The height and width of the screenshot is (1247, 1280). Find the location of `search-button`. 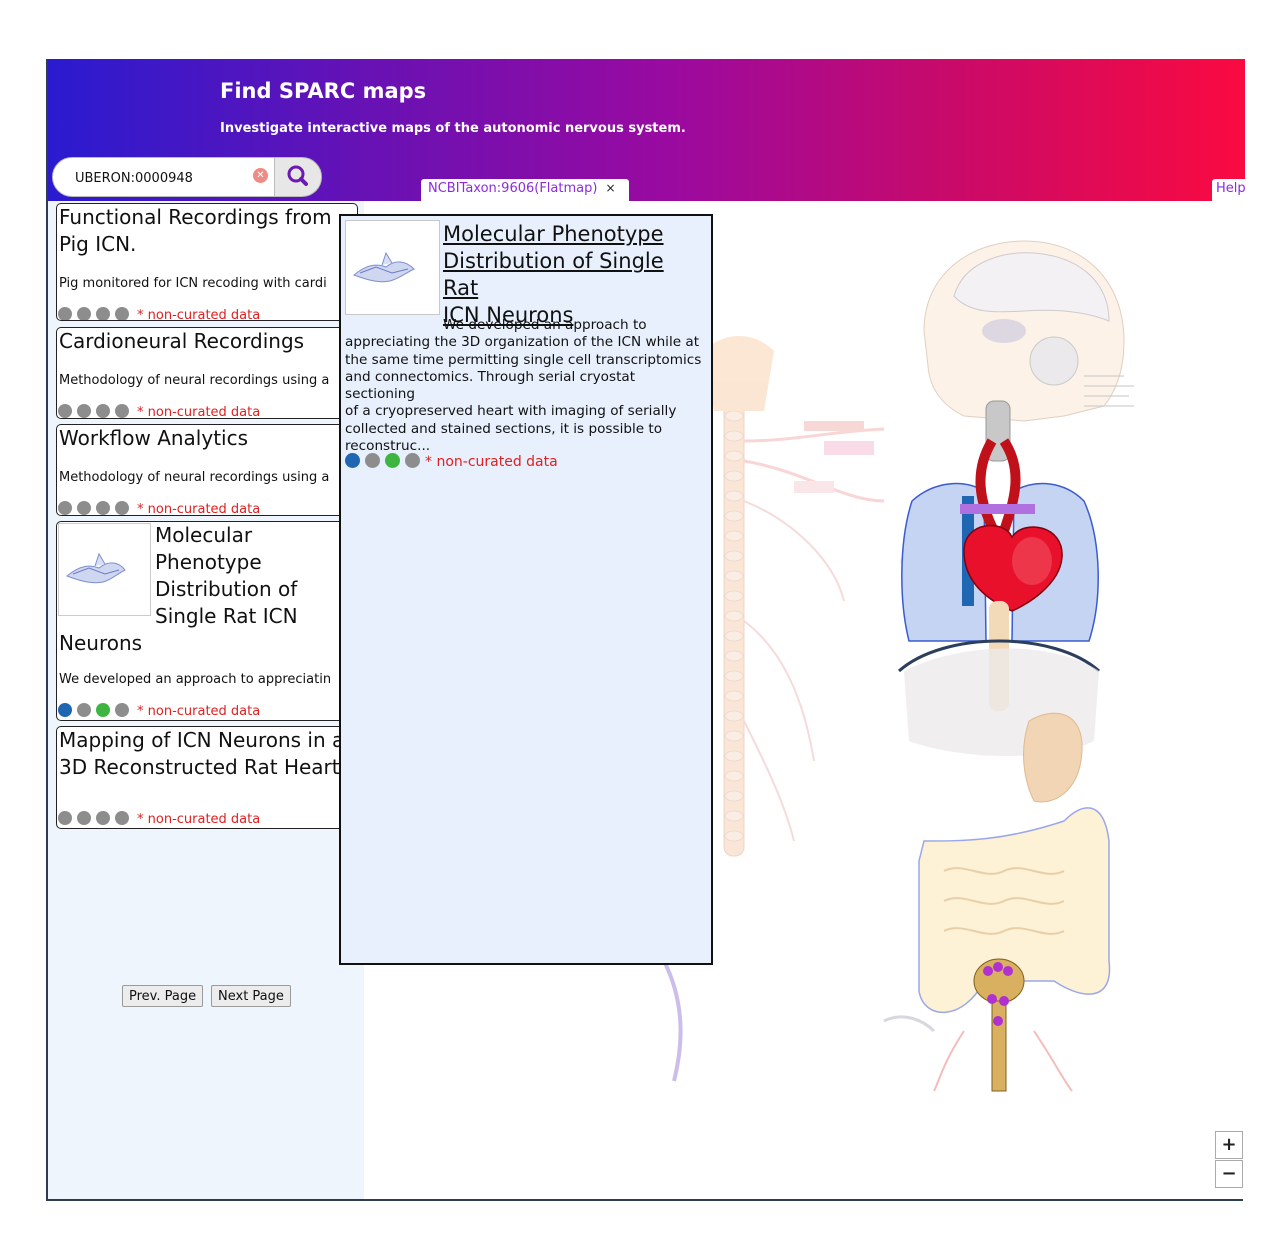

search-button is located at coordinates (298, 177).